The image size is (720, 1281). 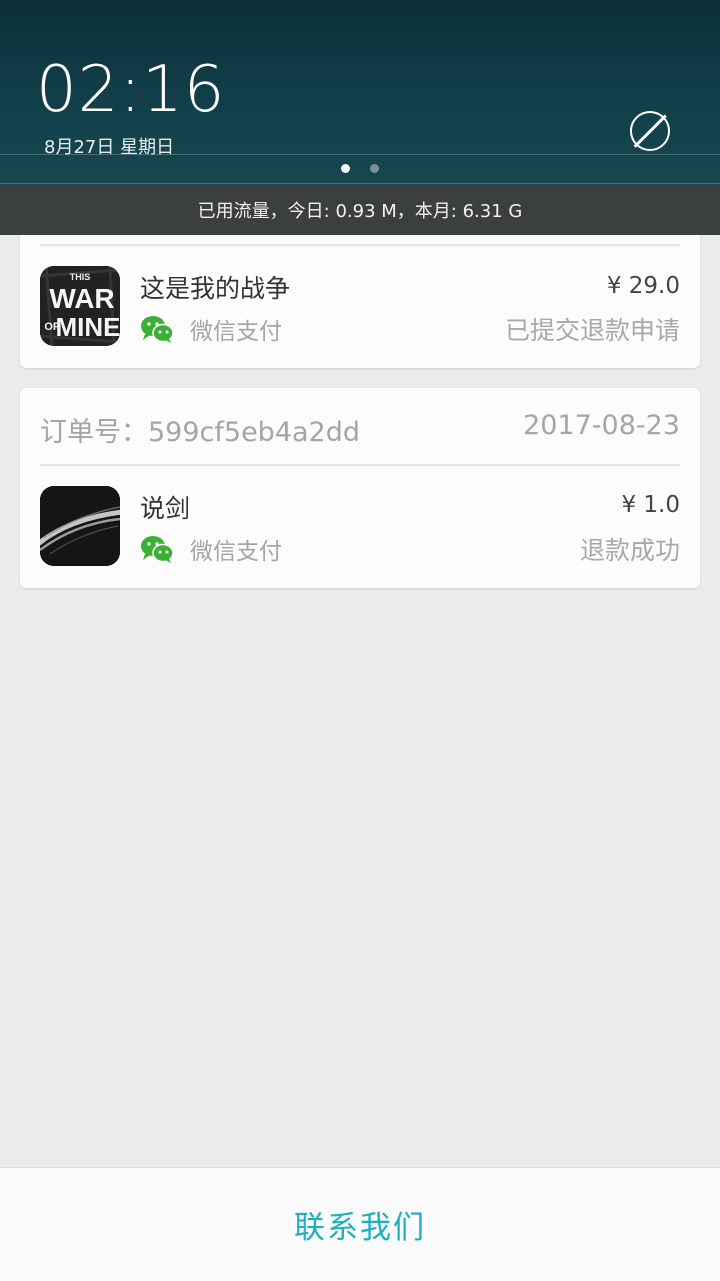 What do you see at coordinates (165, 508) in the screenshot?
I see `app-name: 说剑` at bounding box center [165, 508].